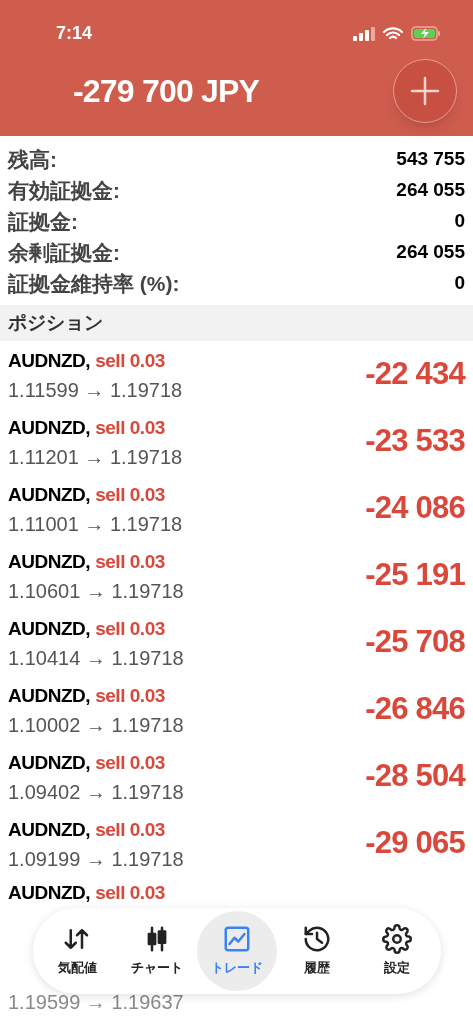 The width and height of the screenshot is (473, 1024). Describe the element at coordinates (397, 939) in the screenshot. I see `settings-icon` at that location.